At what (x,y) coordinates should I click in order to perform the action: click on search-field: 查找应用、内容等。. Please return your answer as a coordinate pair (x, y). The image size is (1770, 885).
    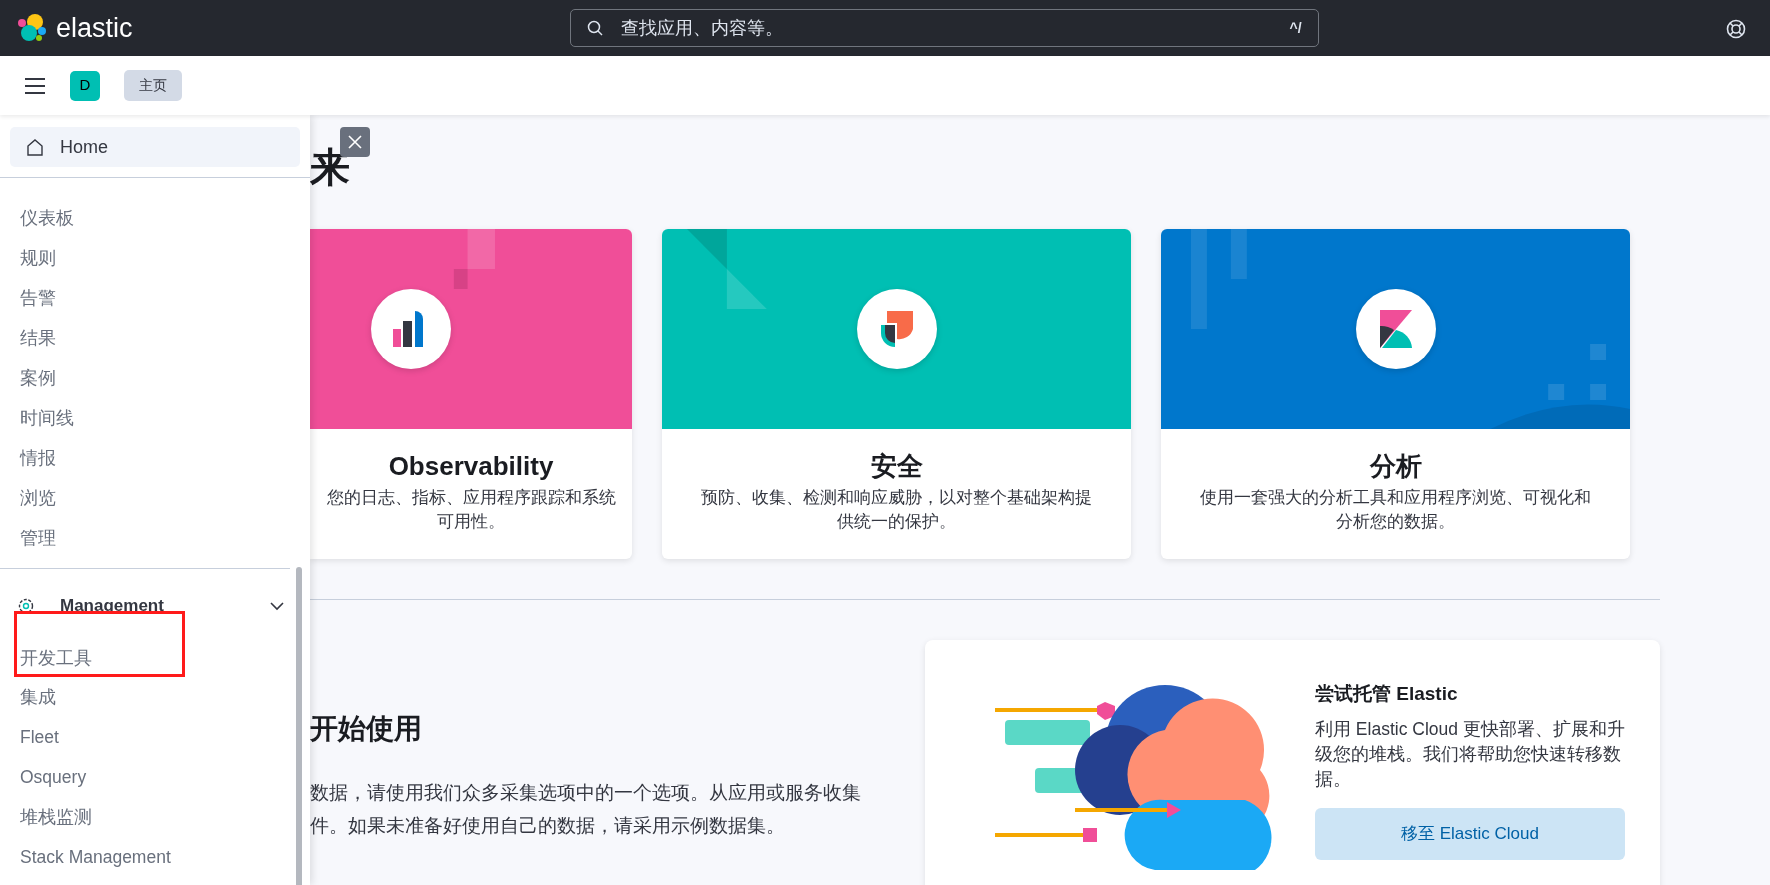
    Looking at the image, I should click on (946, 28).